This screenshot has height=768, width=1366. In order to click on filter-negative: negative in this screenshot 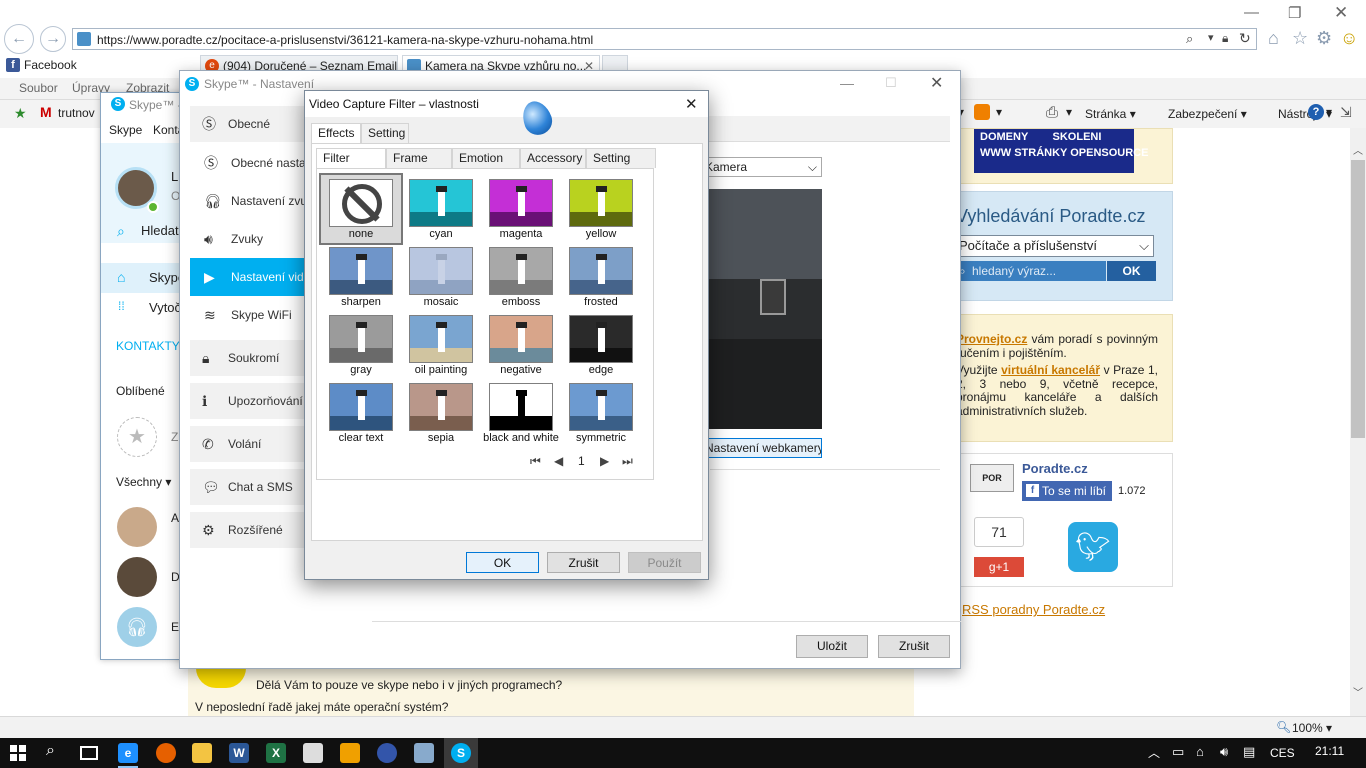, I will do `click(521, 345)`.